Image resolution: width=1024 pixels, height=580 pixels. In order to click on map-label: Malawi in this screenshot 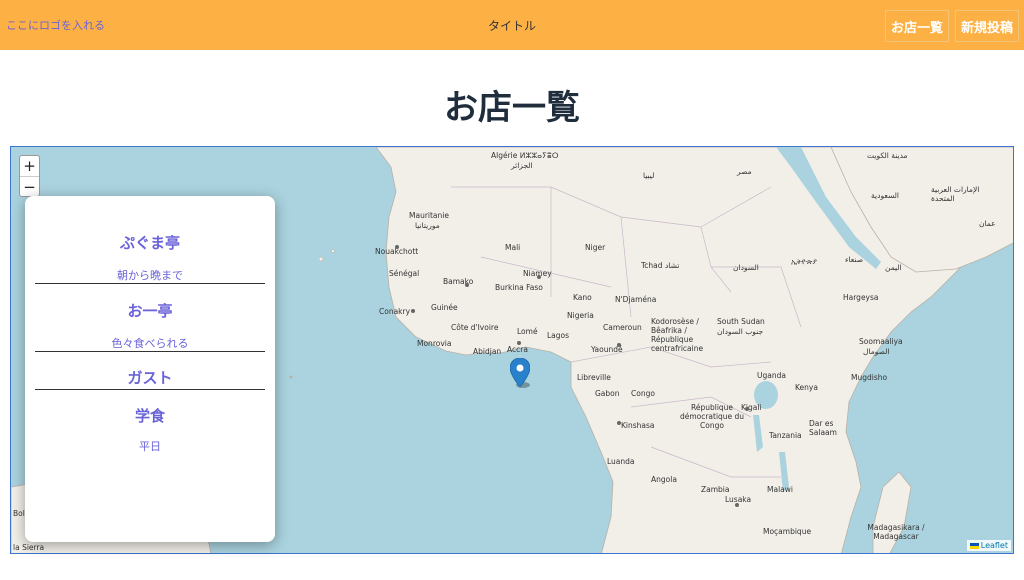, I will do `click(780, 489)`.